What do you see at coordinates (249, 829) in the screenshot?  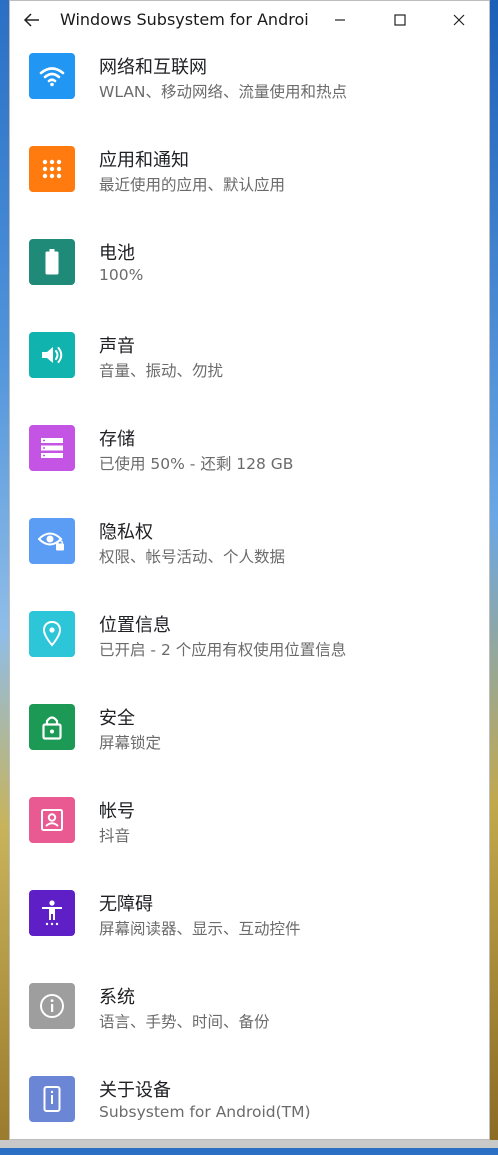 I see `settings-item-account: 帐号 抖音` at bounding box center [249, 829].